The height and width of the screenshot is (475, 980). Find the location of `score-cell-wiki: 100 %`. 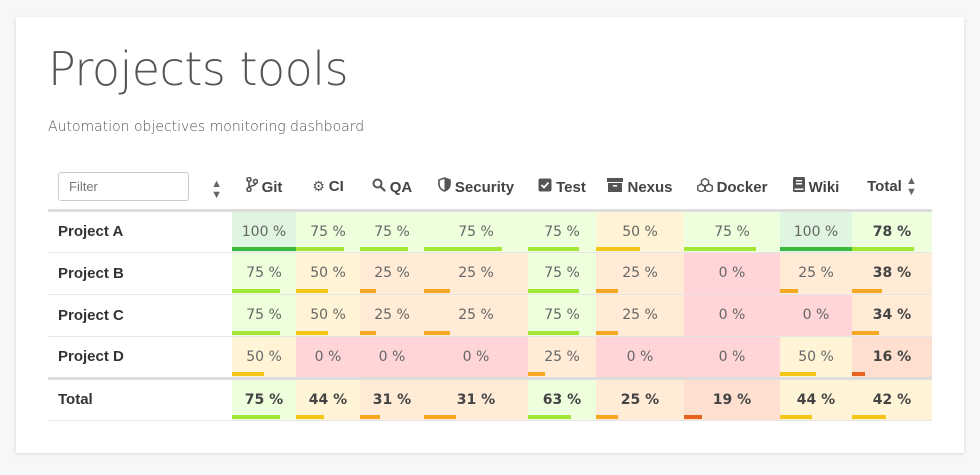

score-cell-wiki: 100 % is located at coordinates (816, 231).